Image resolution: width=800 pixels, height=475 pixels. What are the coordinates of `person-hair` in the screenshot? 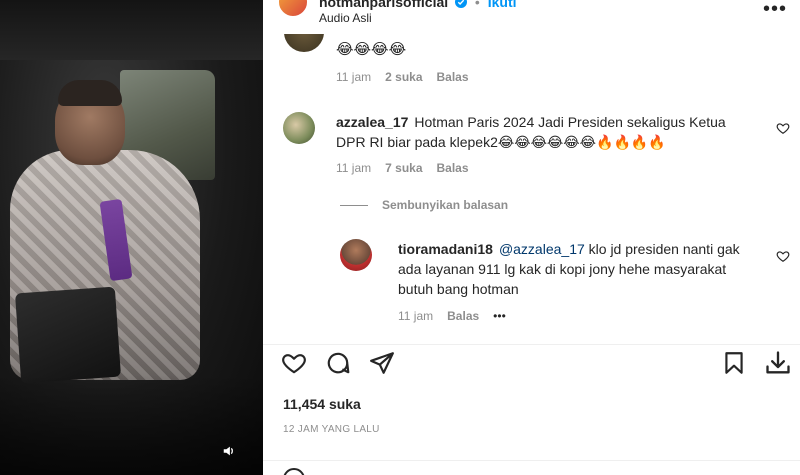 It's located at (90, 93).